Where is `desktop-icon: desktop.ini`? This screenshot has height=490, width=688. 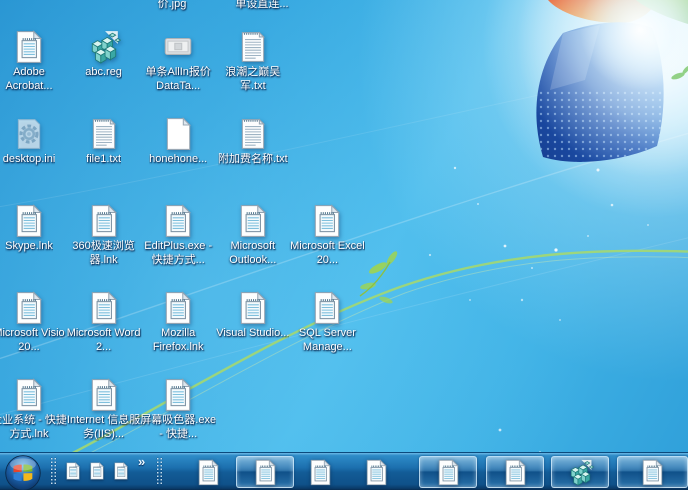 desktop-icon: desktop.ini is located at coordinates (33, 142).